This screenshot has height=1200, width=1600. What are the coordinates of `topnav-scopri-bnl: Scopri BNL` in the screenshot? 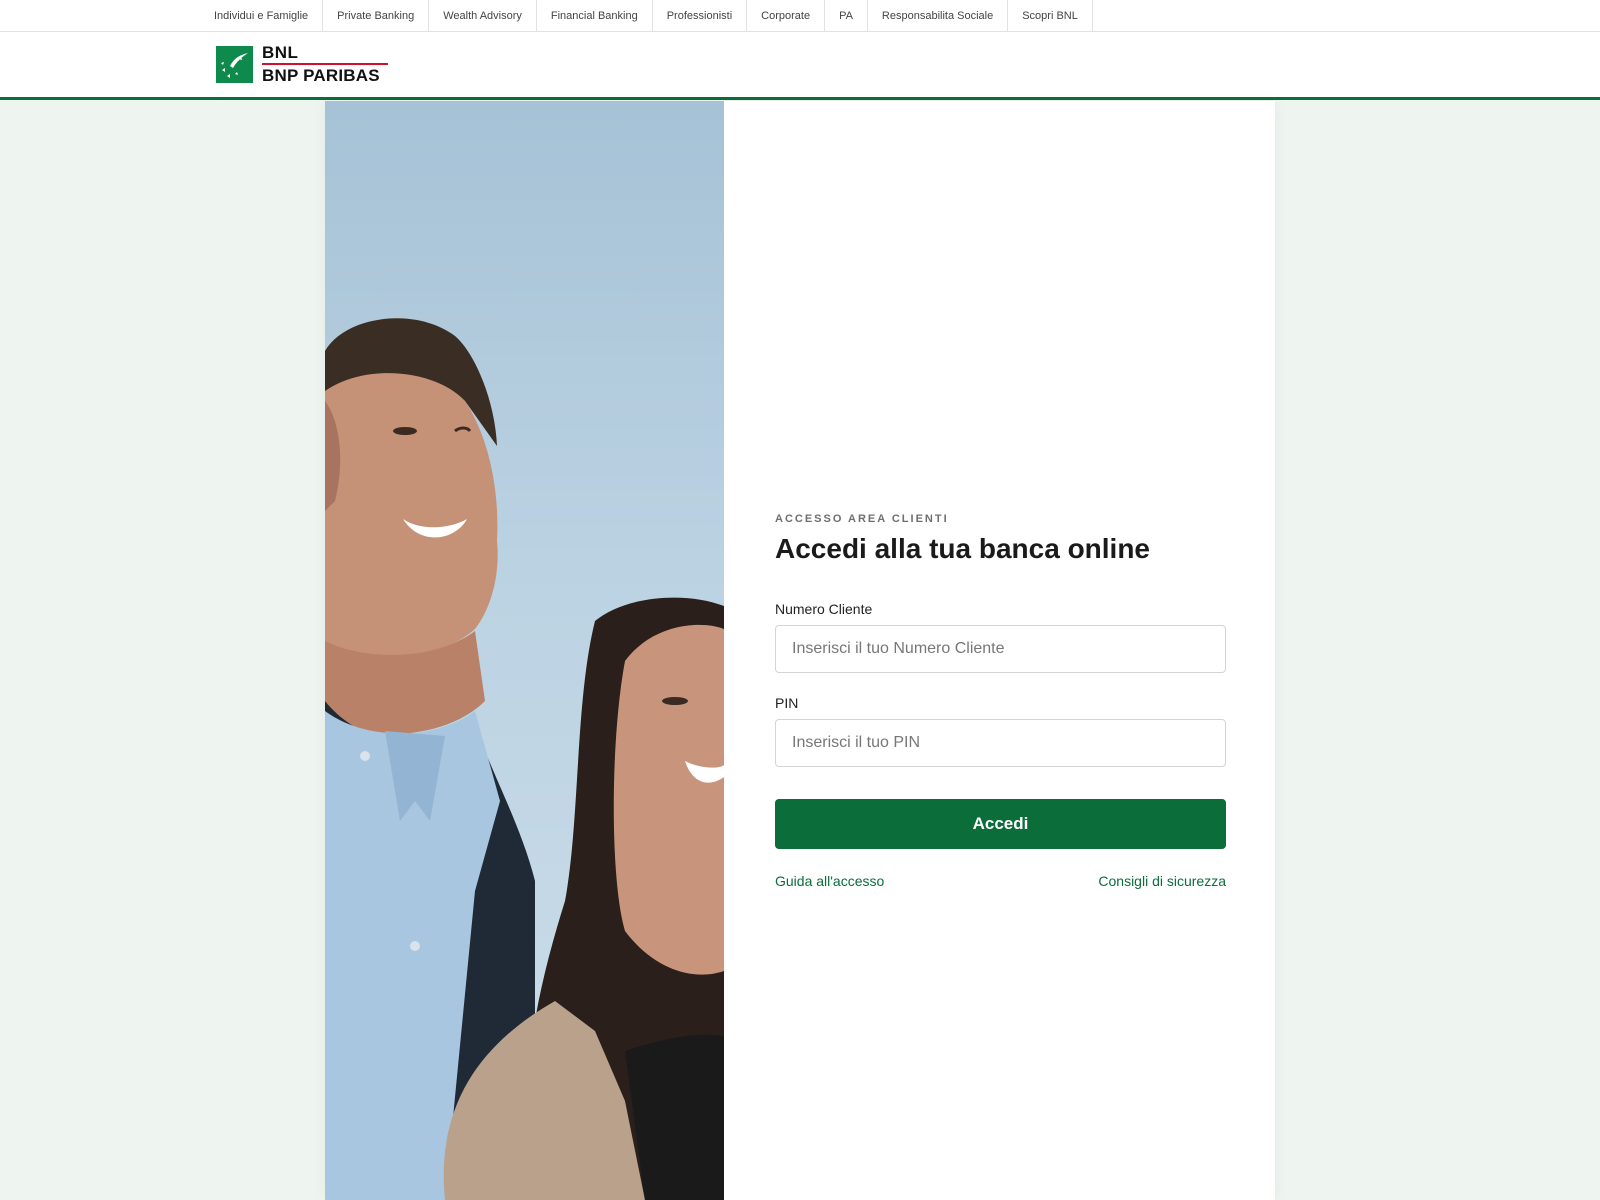 It's located at (1050, 16).